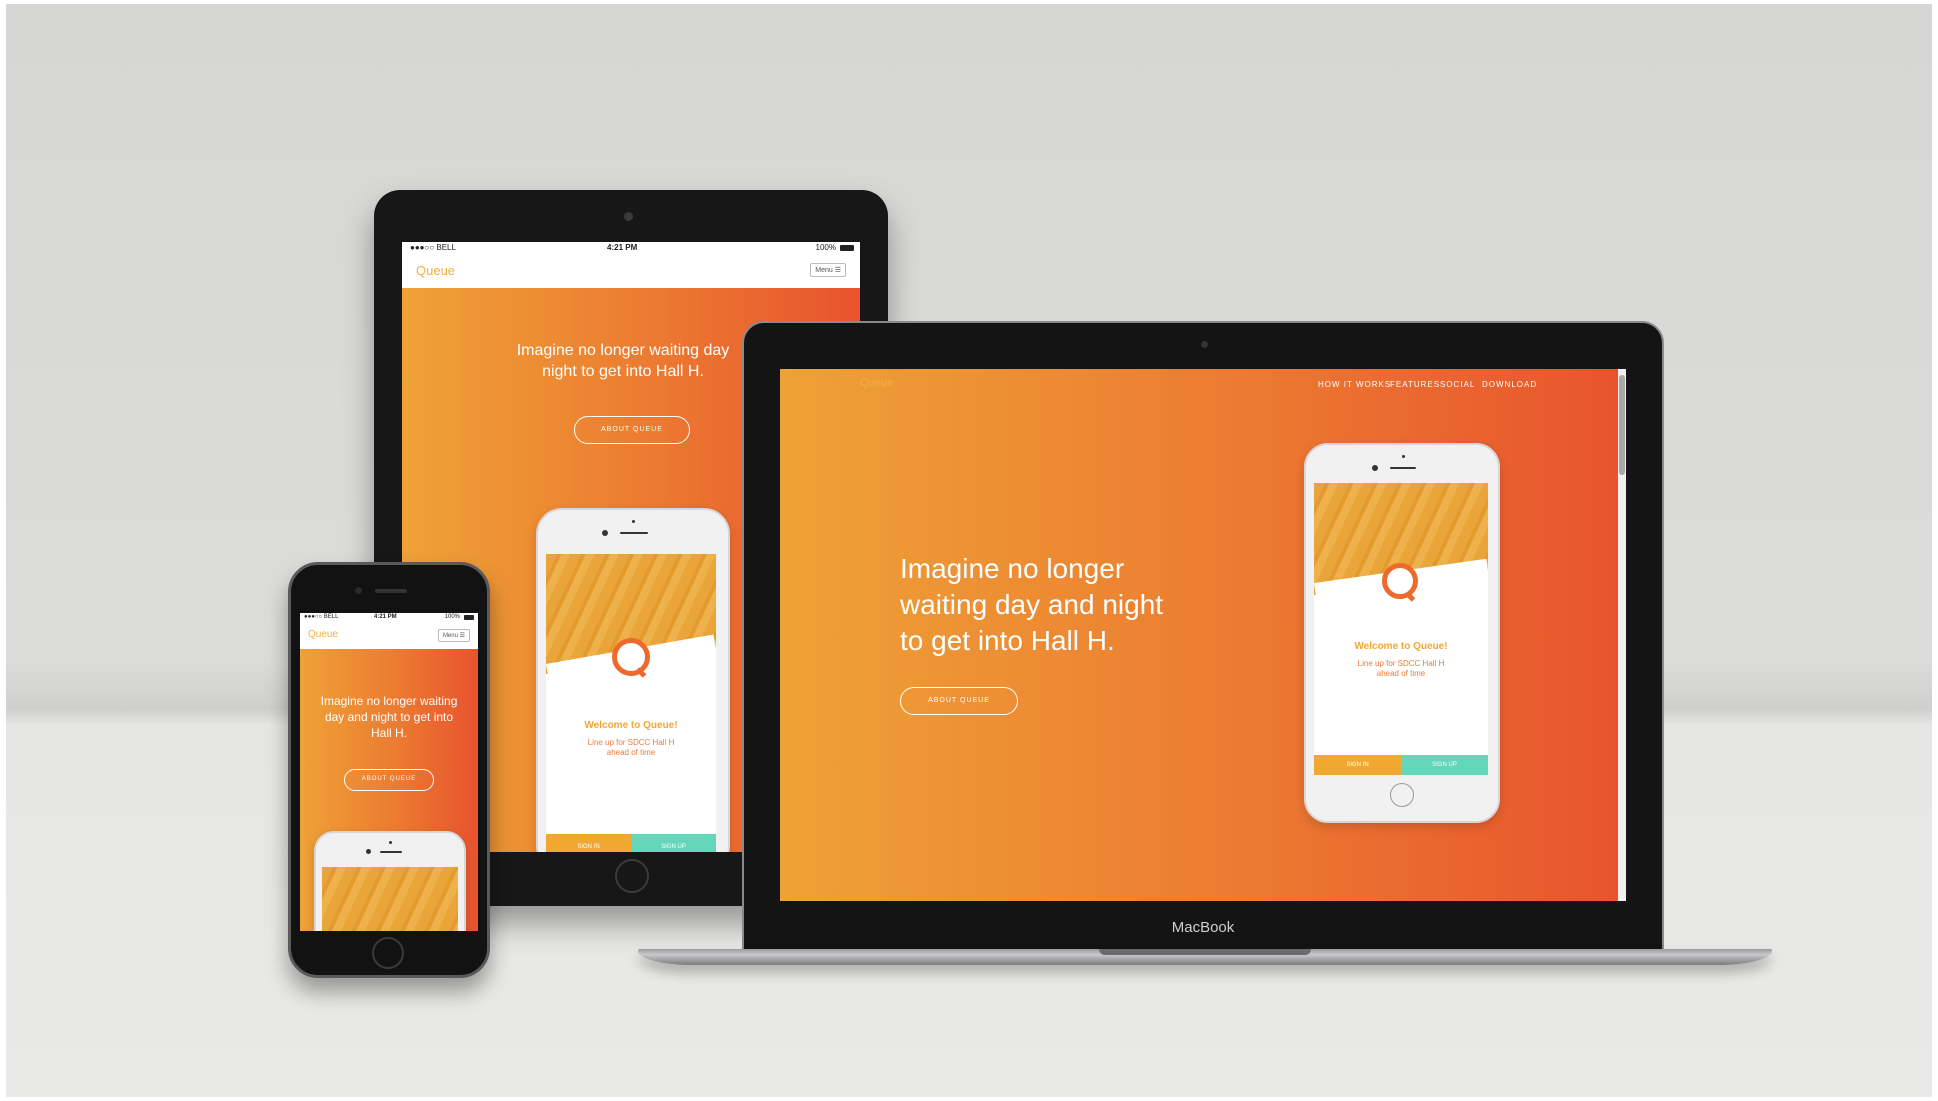  What do you see at coordinates (388, 733) in the screenshot?
I see `hero-headline-line: Hall H.` at bounding box center [388, 733].